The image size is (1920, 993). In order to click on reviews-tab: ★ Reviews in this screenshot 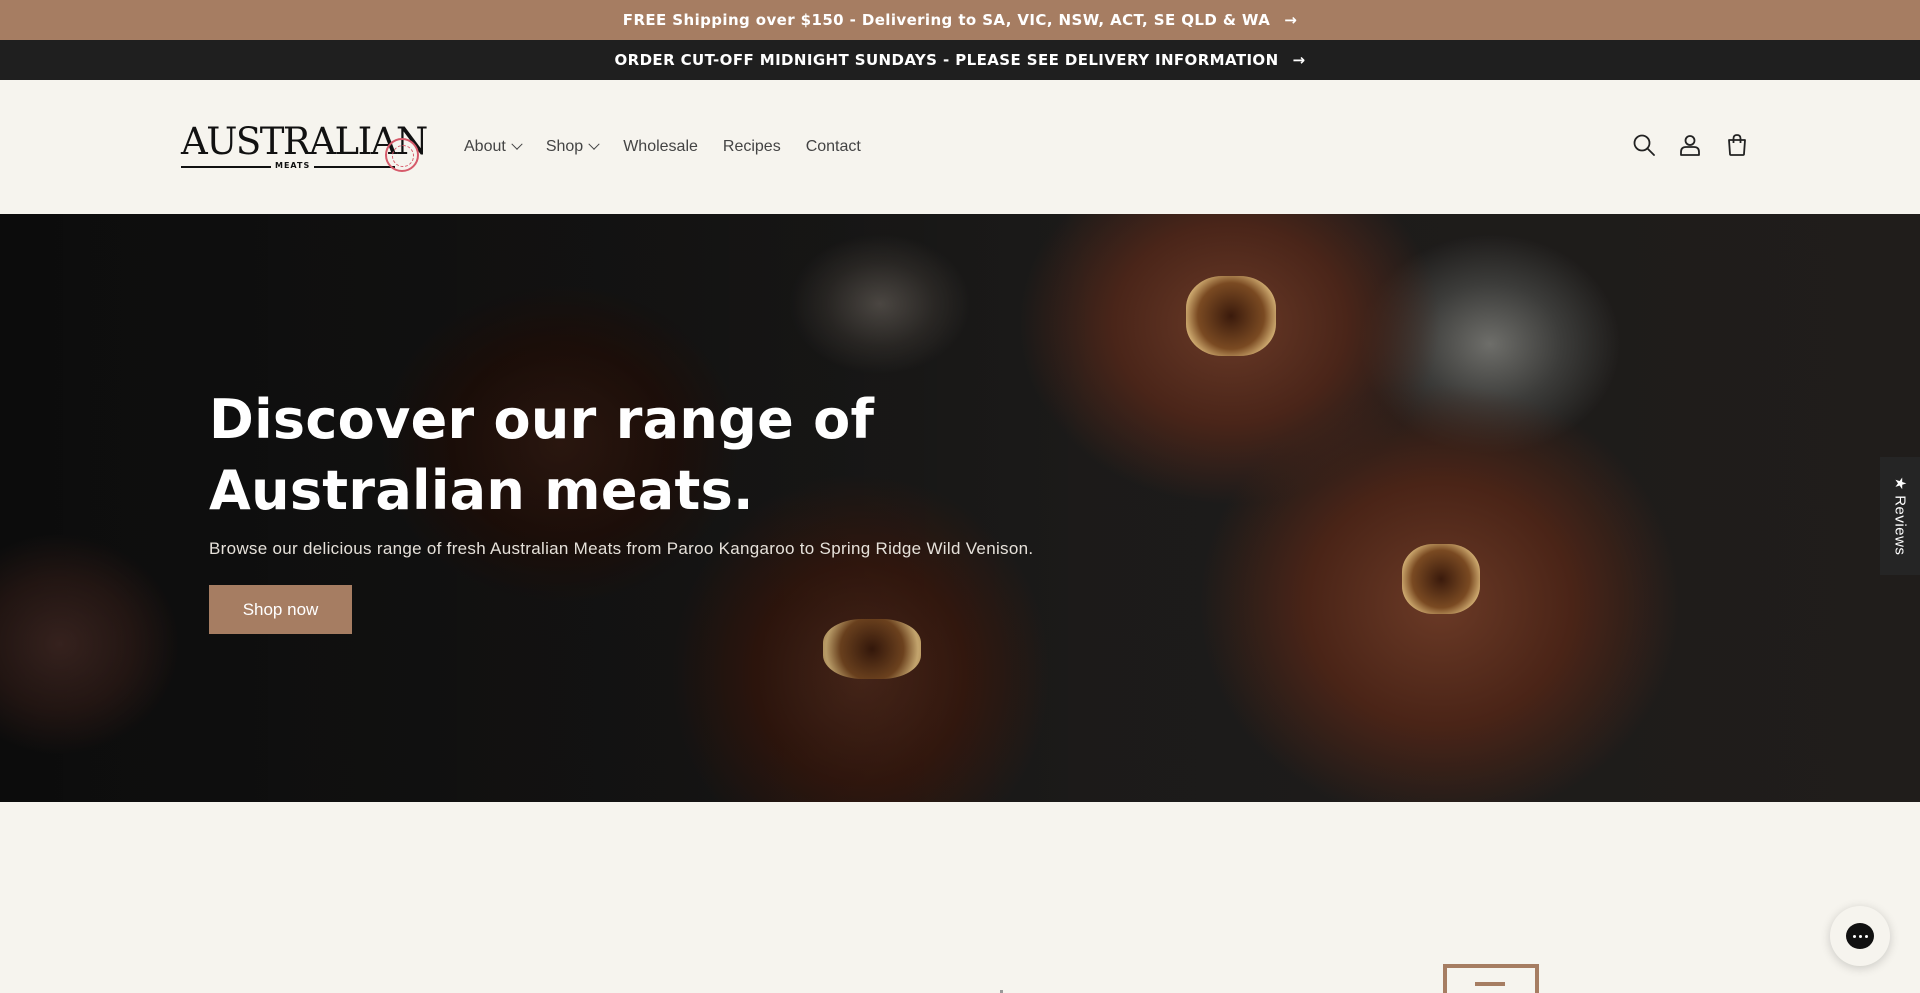, I will do `click(1900, 516)`.